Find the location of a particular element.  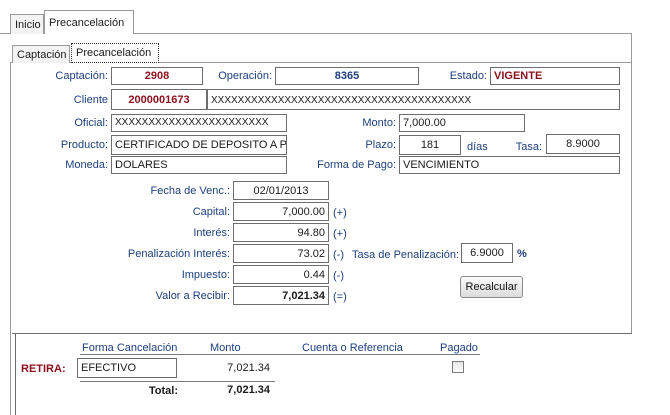

operacion-field: 8365 is located at coordinates (347, 76).